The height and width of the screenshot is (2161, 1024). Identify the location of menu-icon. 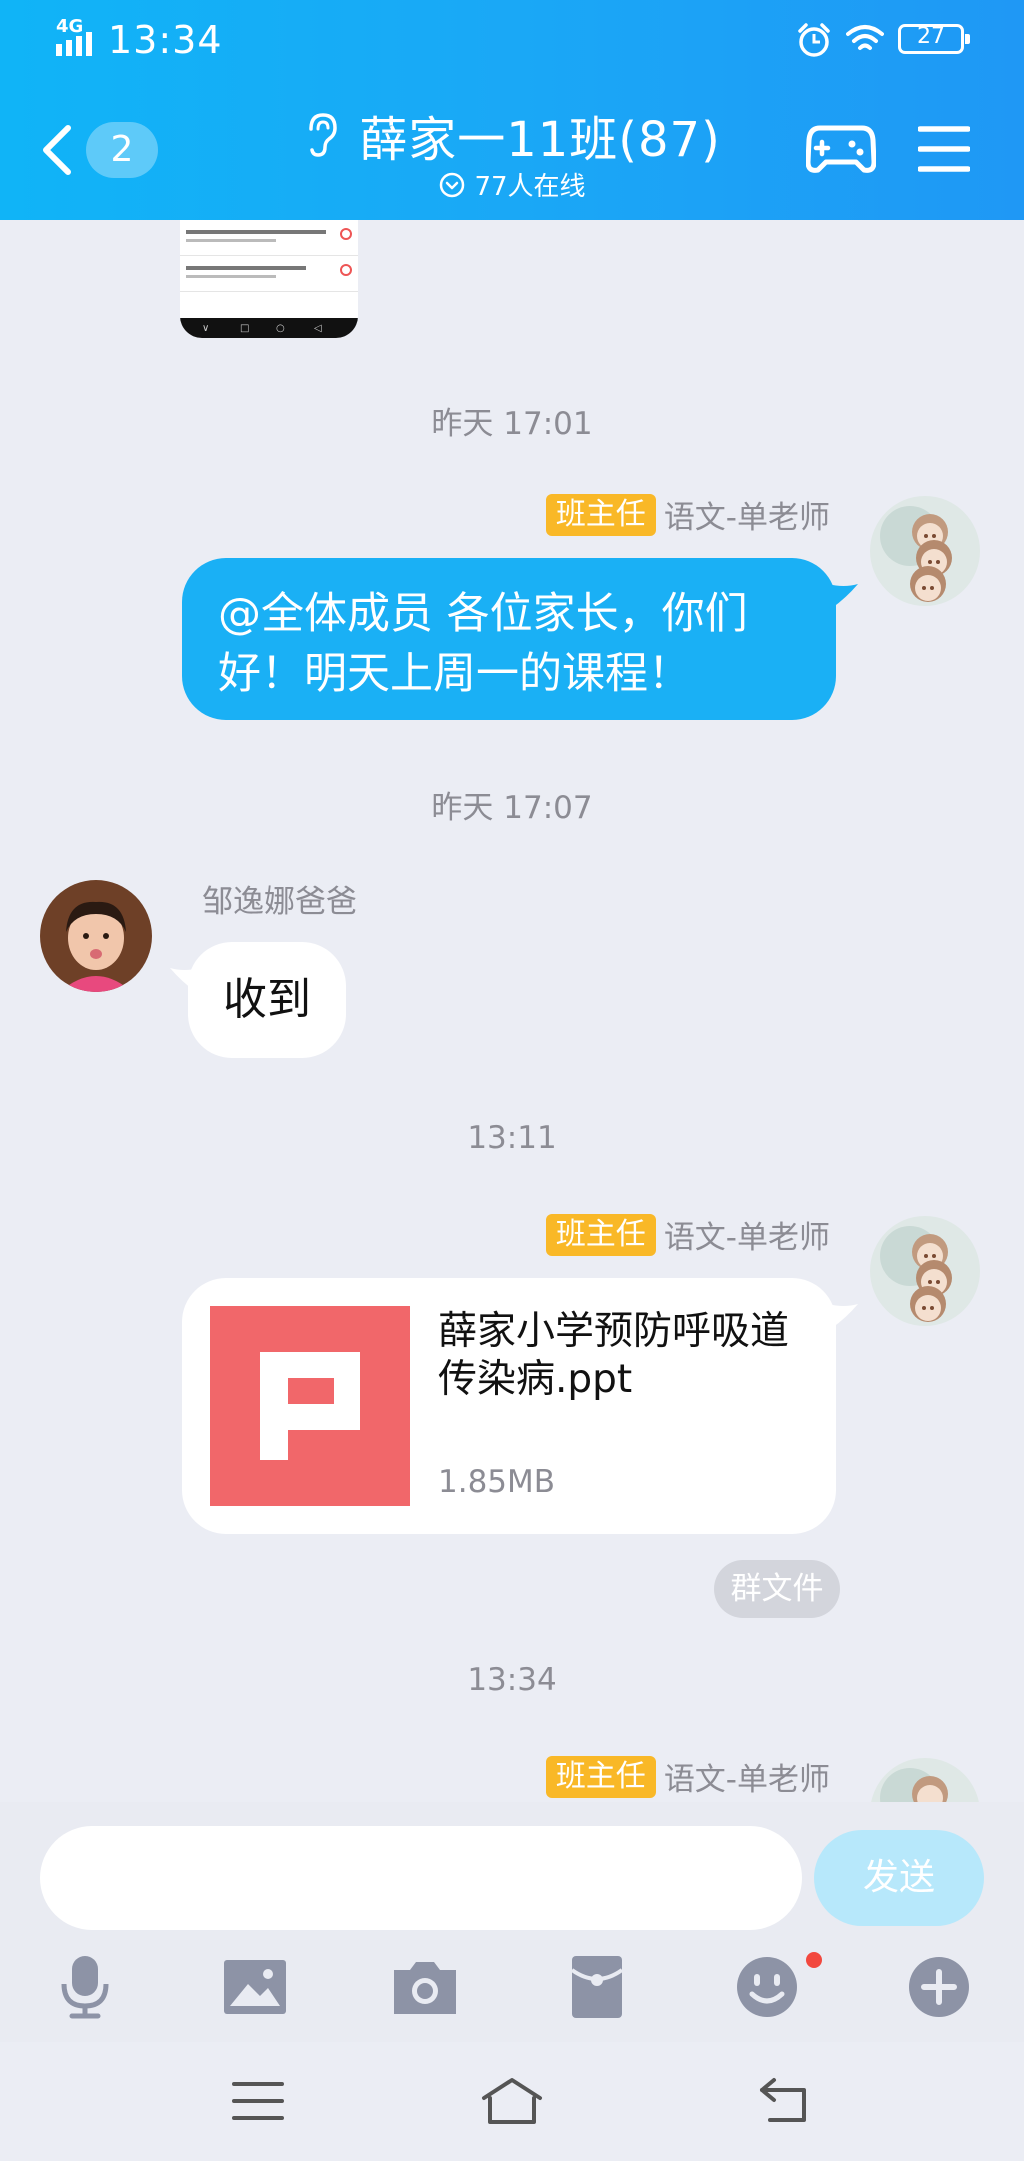
(944, 149).